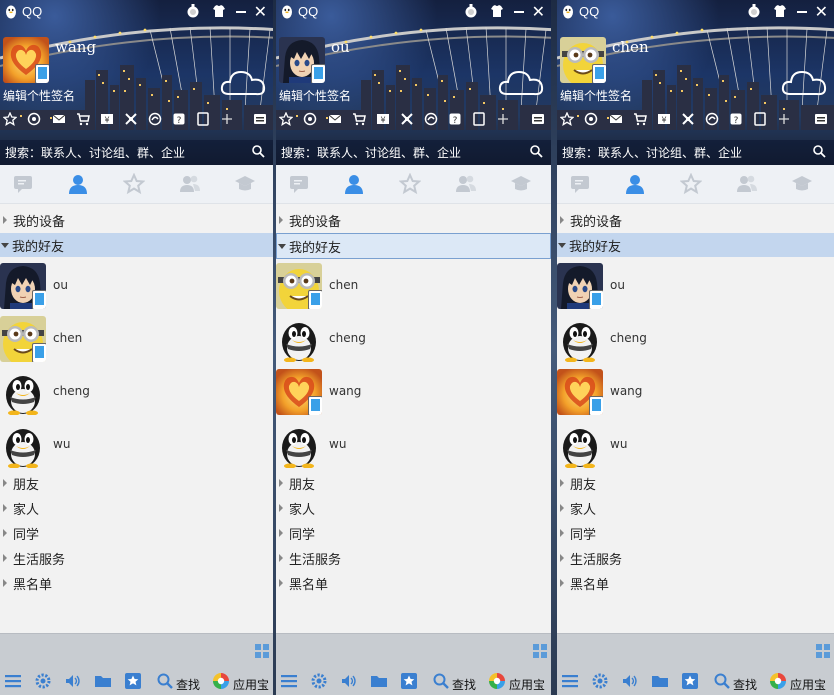  I want to click on signature: 编辑个性签名, so click(39, 95).